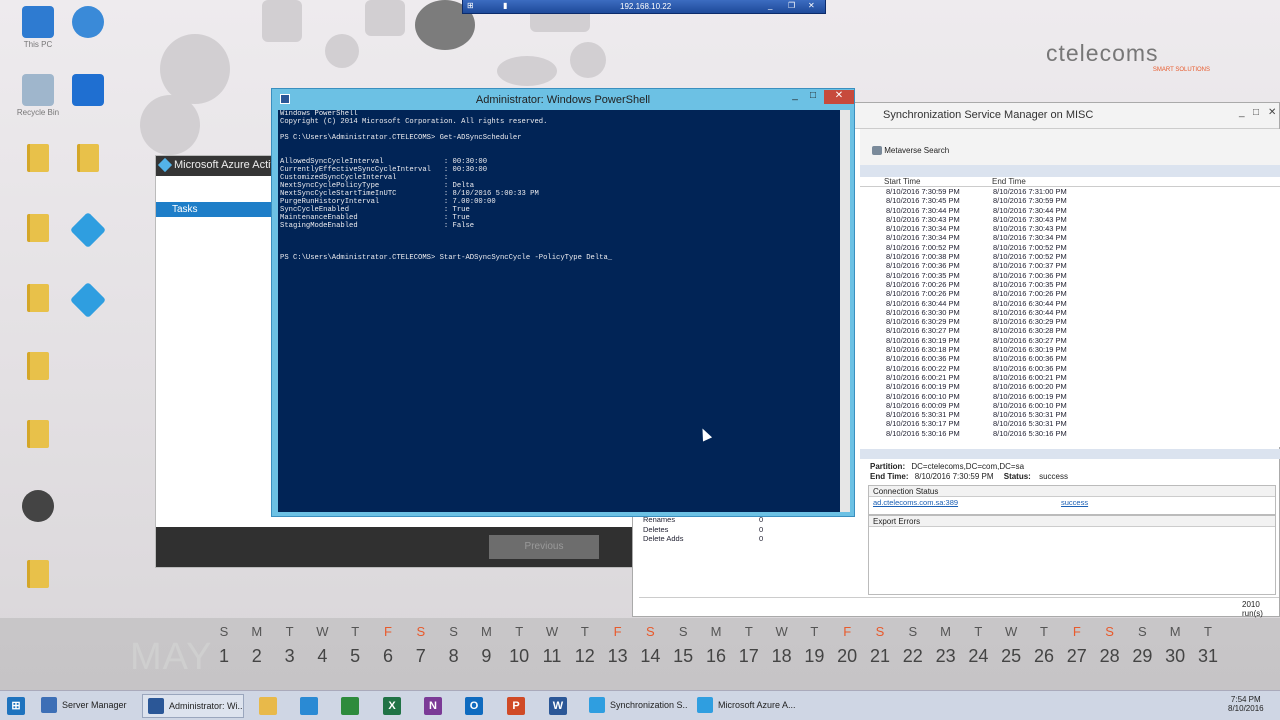 The image size is (1280, 720). I want to click on computer-icon, so click(38, 22).